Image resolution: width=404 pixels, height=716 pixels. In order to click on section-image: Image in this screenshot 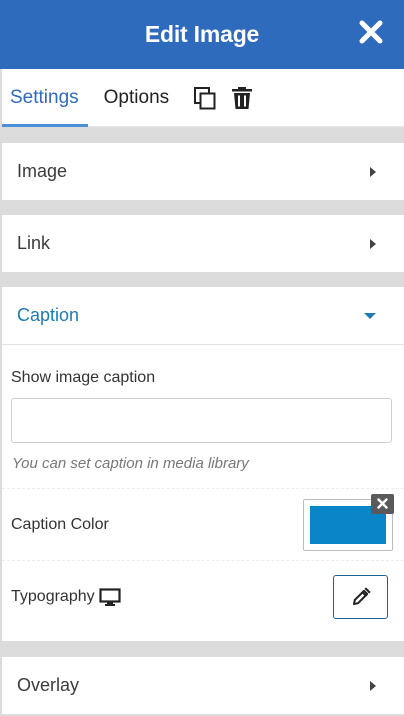, I will do `click(203, 171)`.